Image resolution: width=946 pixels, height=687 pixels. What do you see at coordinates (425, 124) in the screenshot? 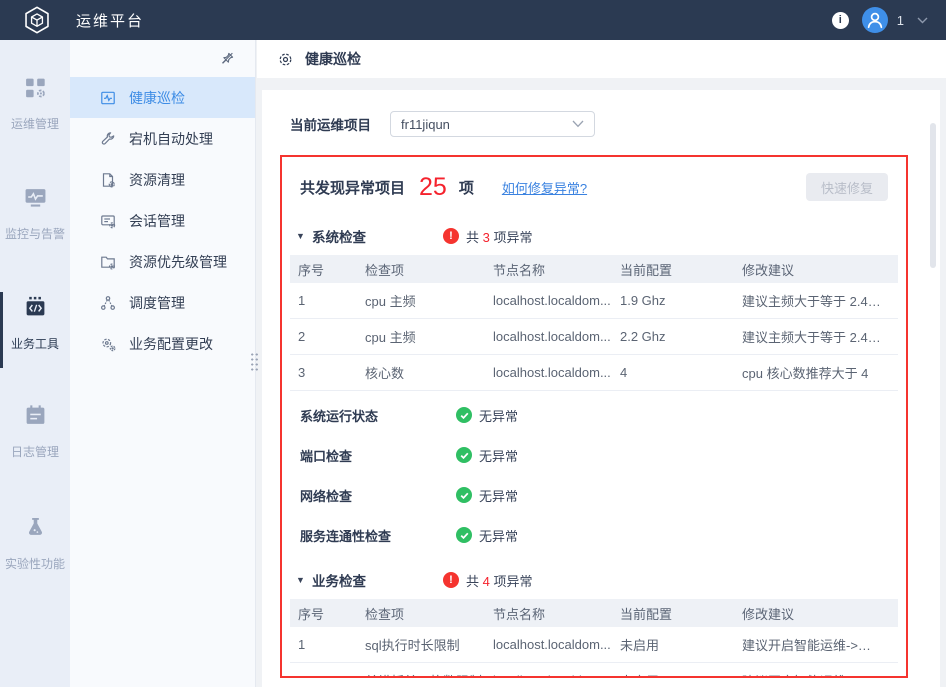
I see `project-select-value: fr11jiqun` at bounding box center [425, 124].